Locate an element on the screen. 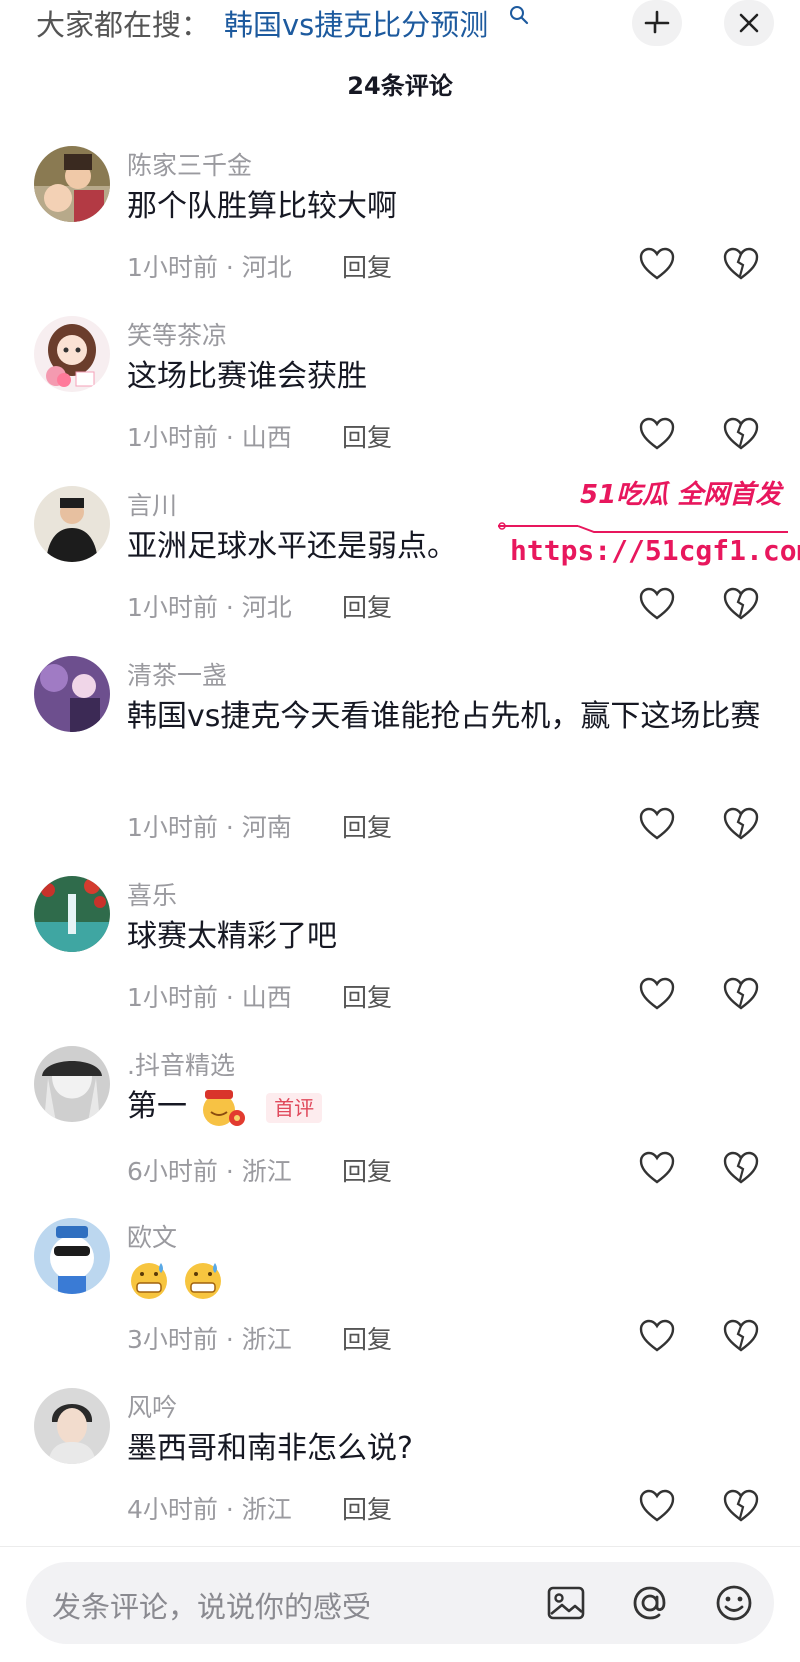 Image resolution: width=800 pixels, height=1662 pixels. close-button is located at coordinates (749, 23).